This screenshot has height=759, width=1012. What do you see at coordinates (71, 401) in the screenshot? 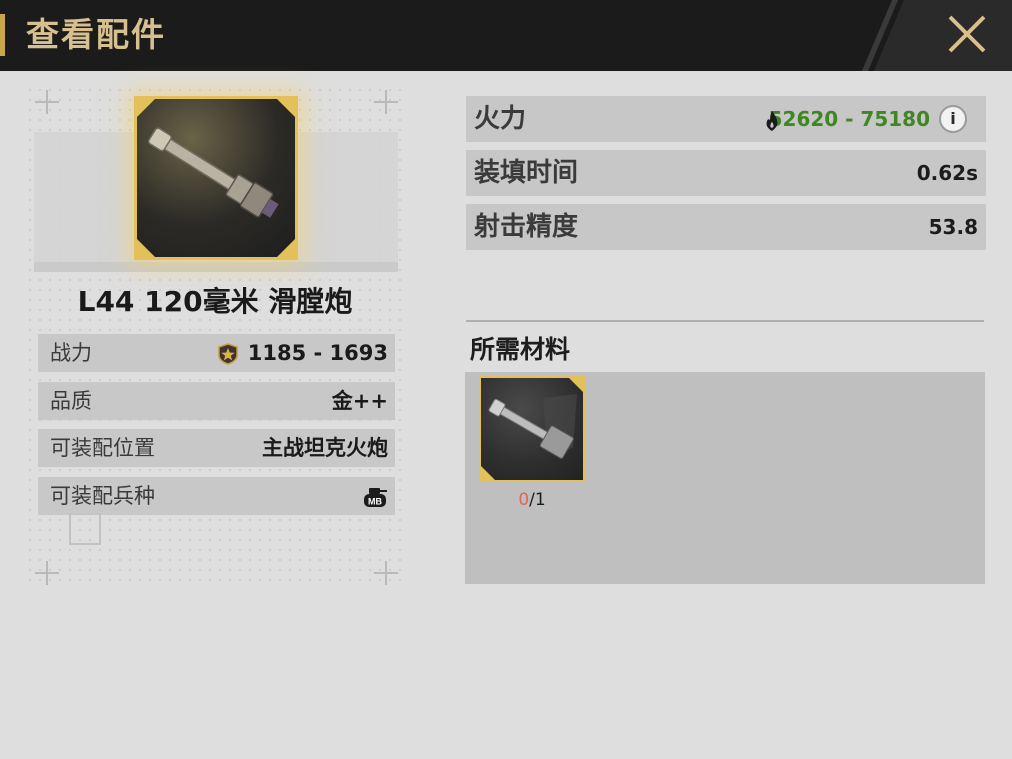
I see `stat-label: 品质` at bounding box center [71, 401].